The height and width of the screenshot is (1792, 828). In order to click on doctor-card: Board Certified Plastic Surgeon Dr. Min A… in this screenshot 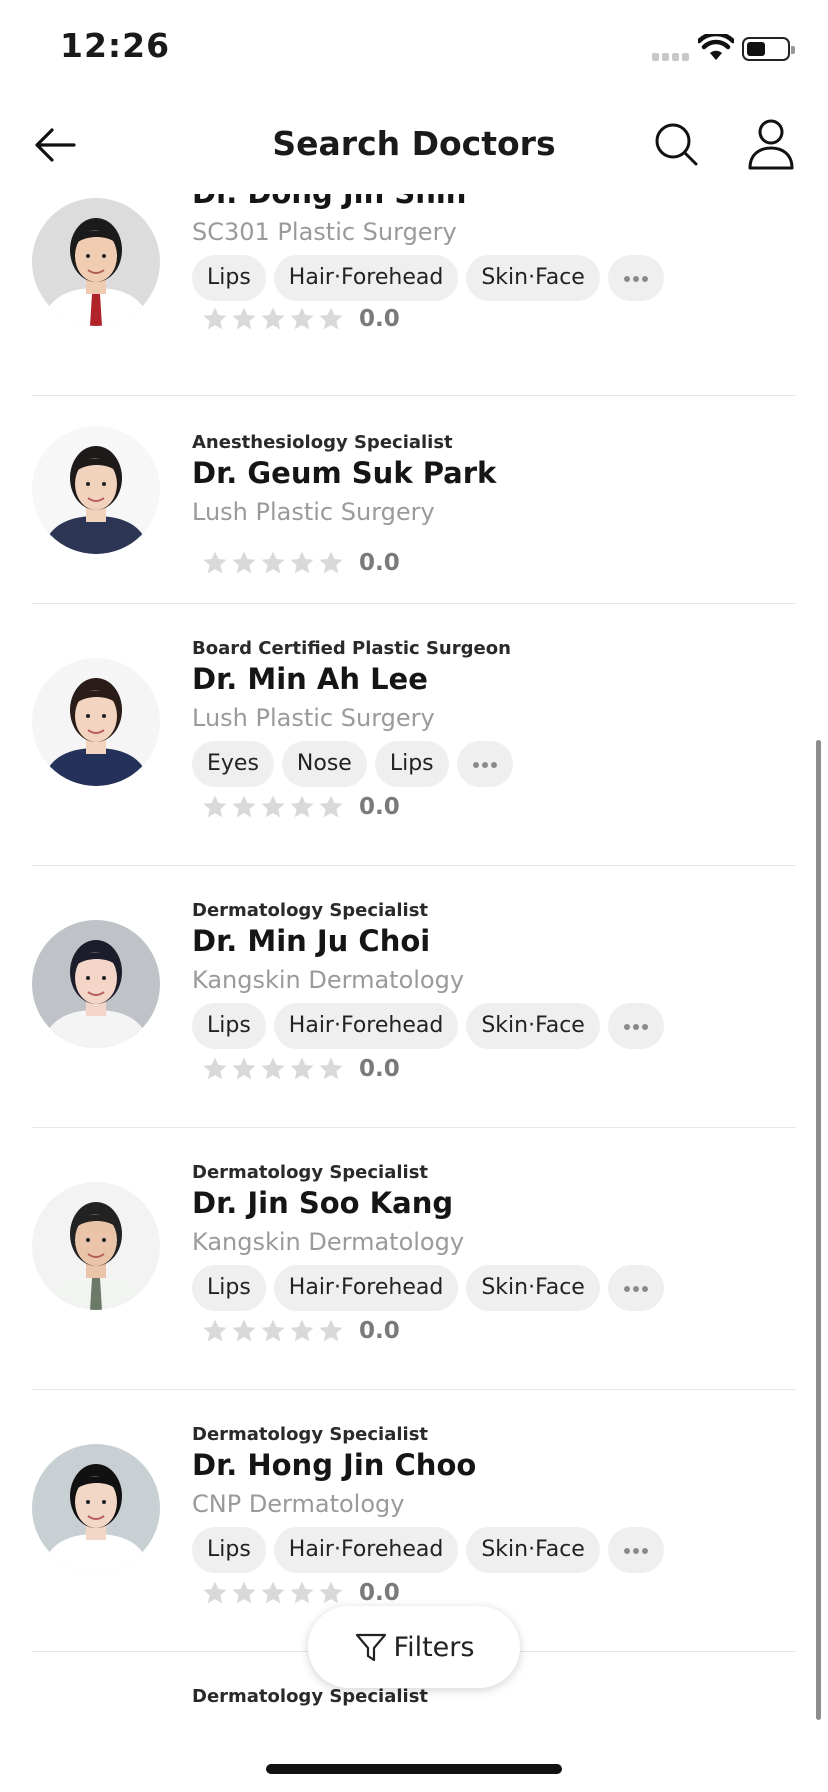, I will do `click(414, 735)`.